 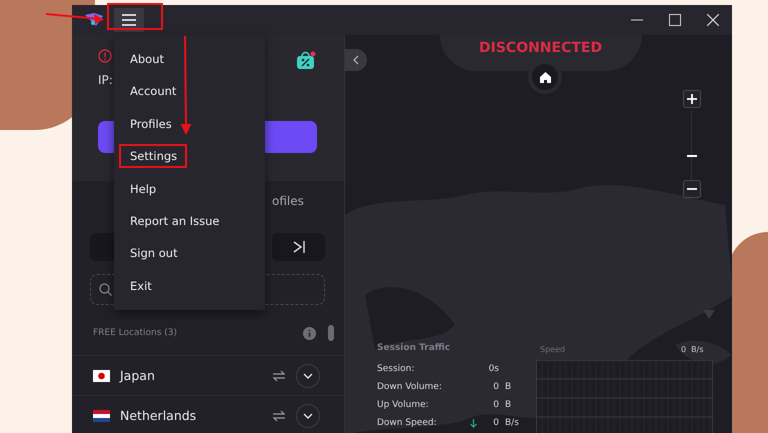 I want to click on menu-item: Report an Issue, so click(x=174, y=220).